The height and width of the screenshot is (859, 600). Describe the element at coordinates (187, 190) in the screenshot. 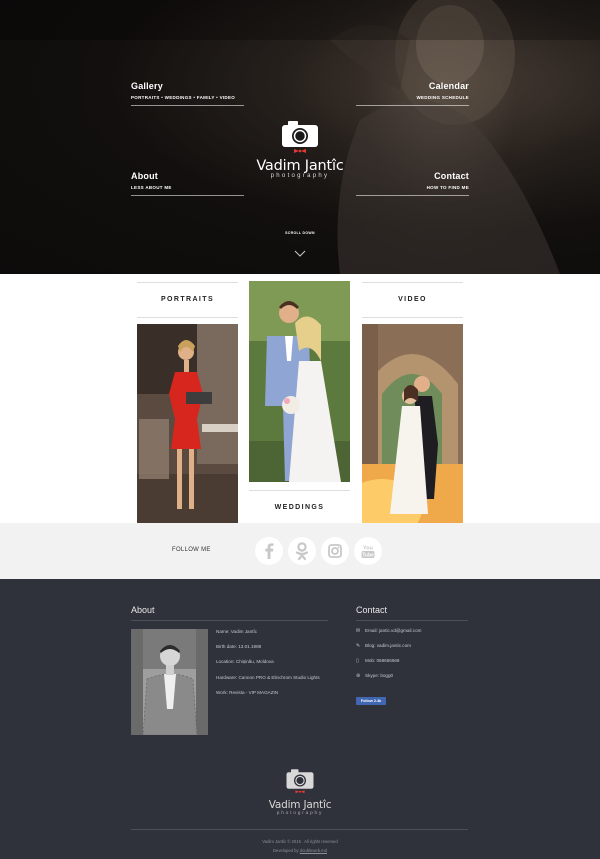

I see `nav-about-sub: LESS ABOUT ME` at that location.